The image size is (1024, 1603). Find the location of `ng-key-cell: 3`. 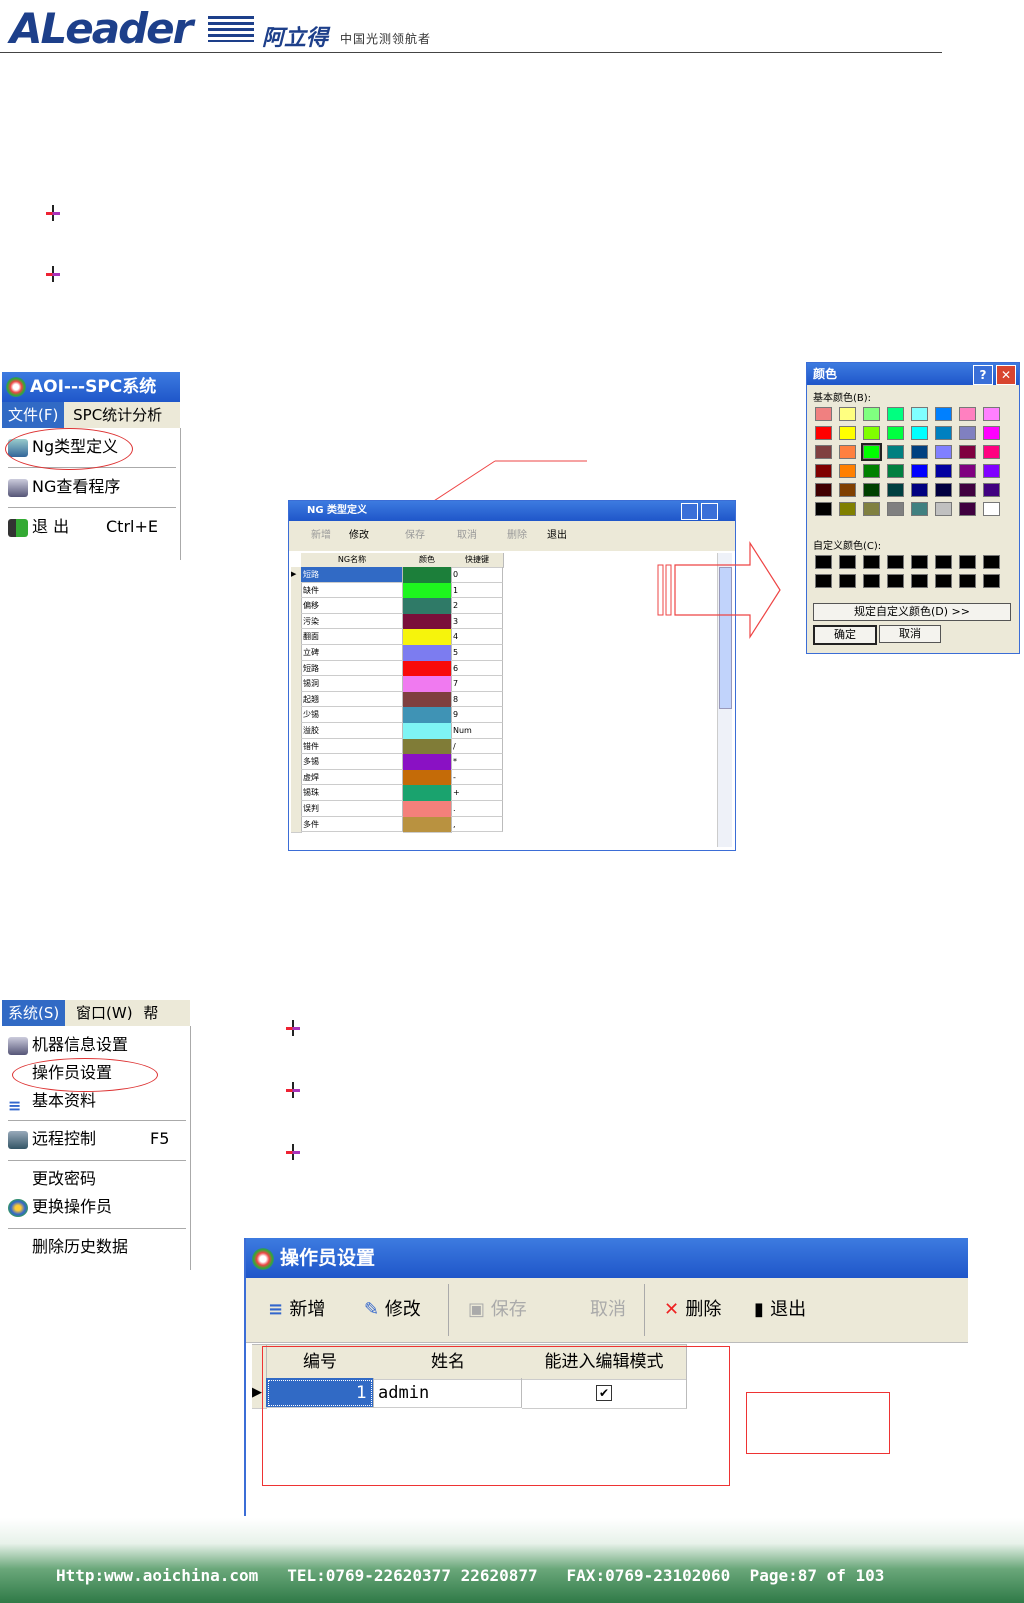

ng-key-cell: 3 is located at coordinates (477, 621).